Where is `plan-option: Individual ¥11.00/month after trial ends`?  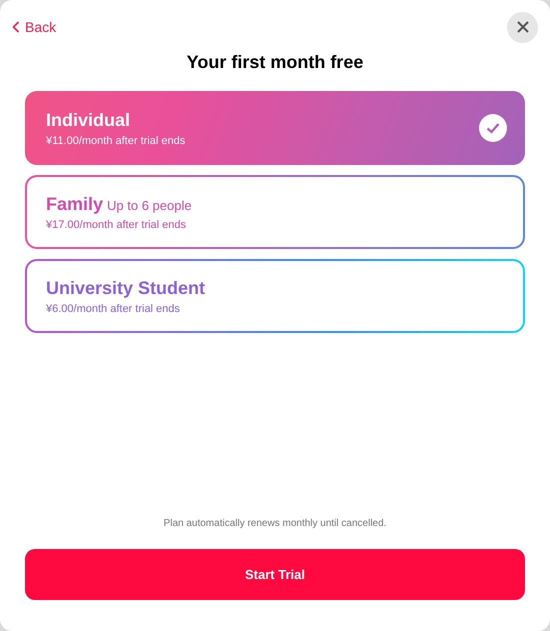
plan-option: Individual ¥11.00/month after trial ends is located at coordinates (275, 128).